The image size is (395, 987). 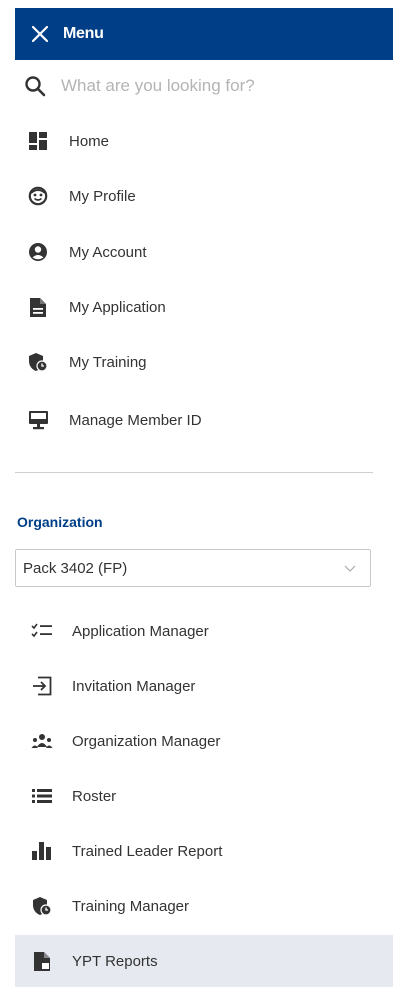 What do you see at coordinates (146, 741) in the screenshot?
I see `nav-item-label: Organization Manager` at bounding box center [146, 741].